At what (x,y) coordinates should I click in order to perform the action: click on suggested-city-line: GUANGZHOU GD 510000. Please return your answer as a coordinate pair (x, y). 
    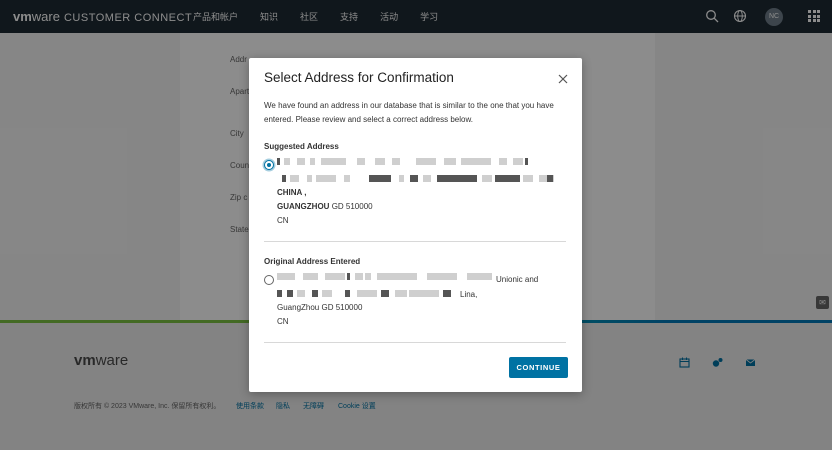
    Looking at the image, I should click on (325, 206).